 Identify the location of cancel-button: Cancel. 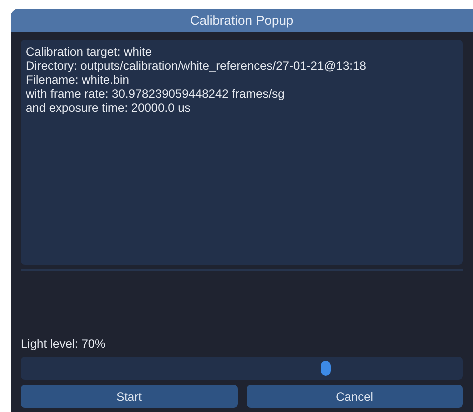
(354, 396).